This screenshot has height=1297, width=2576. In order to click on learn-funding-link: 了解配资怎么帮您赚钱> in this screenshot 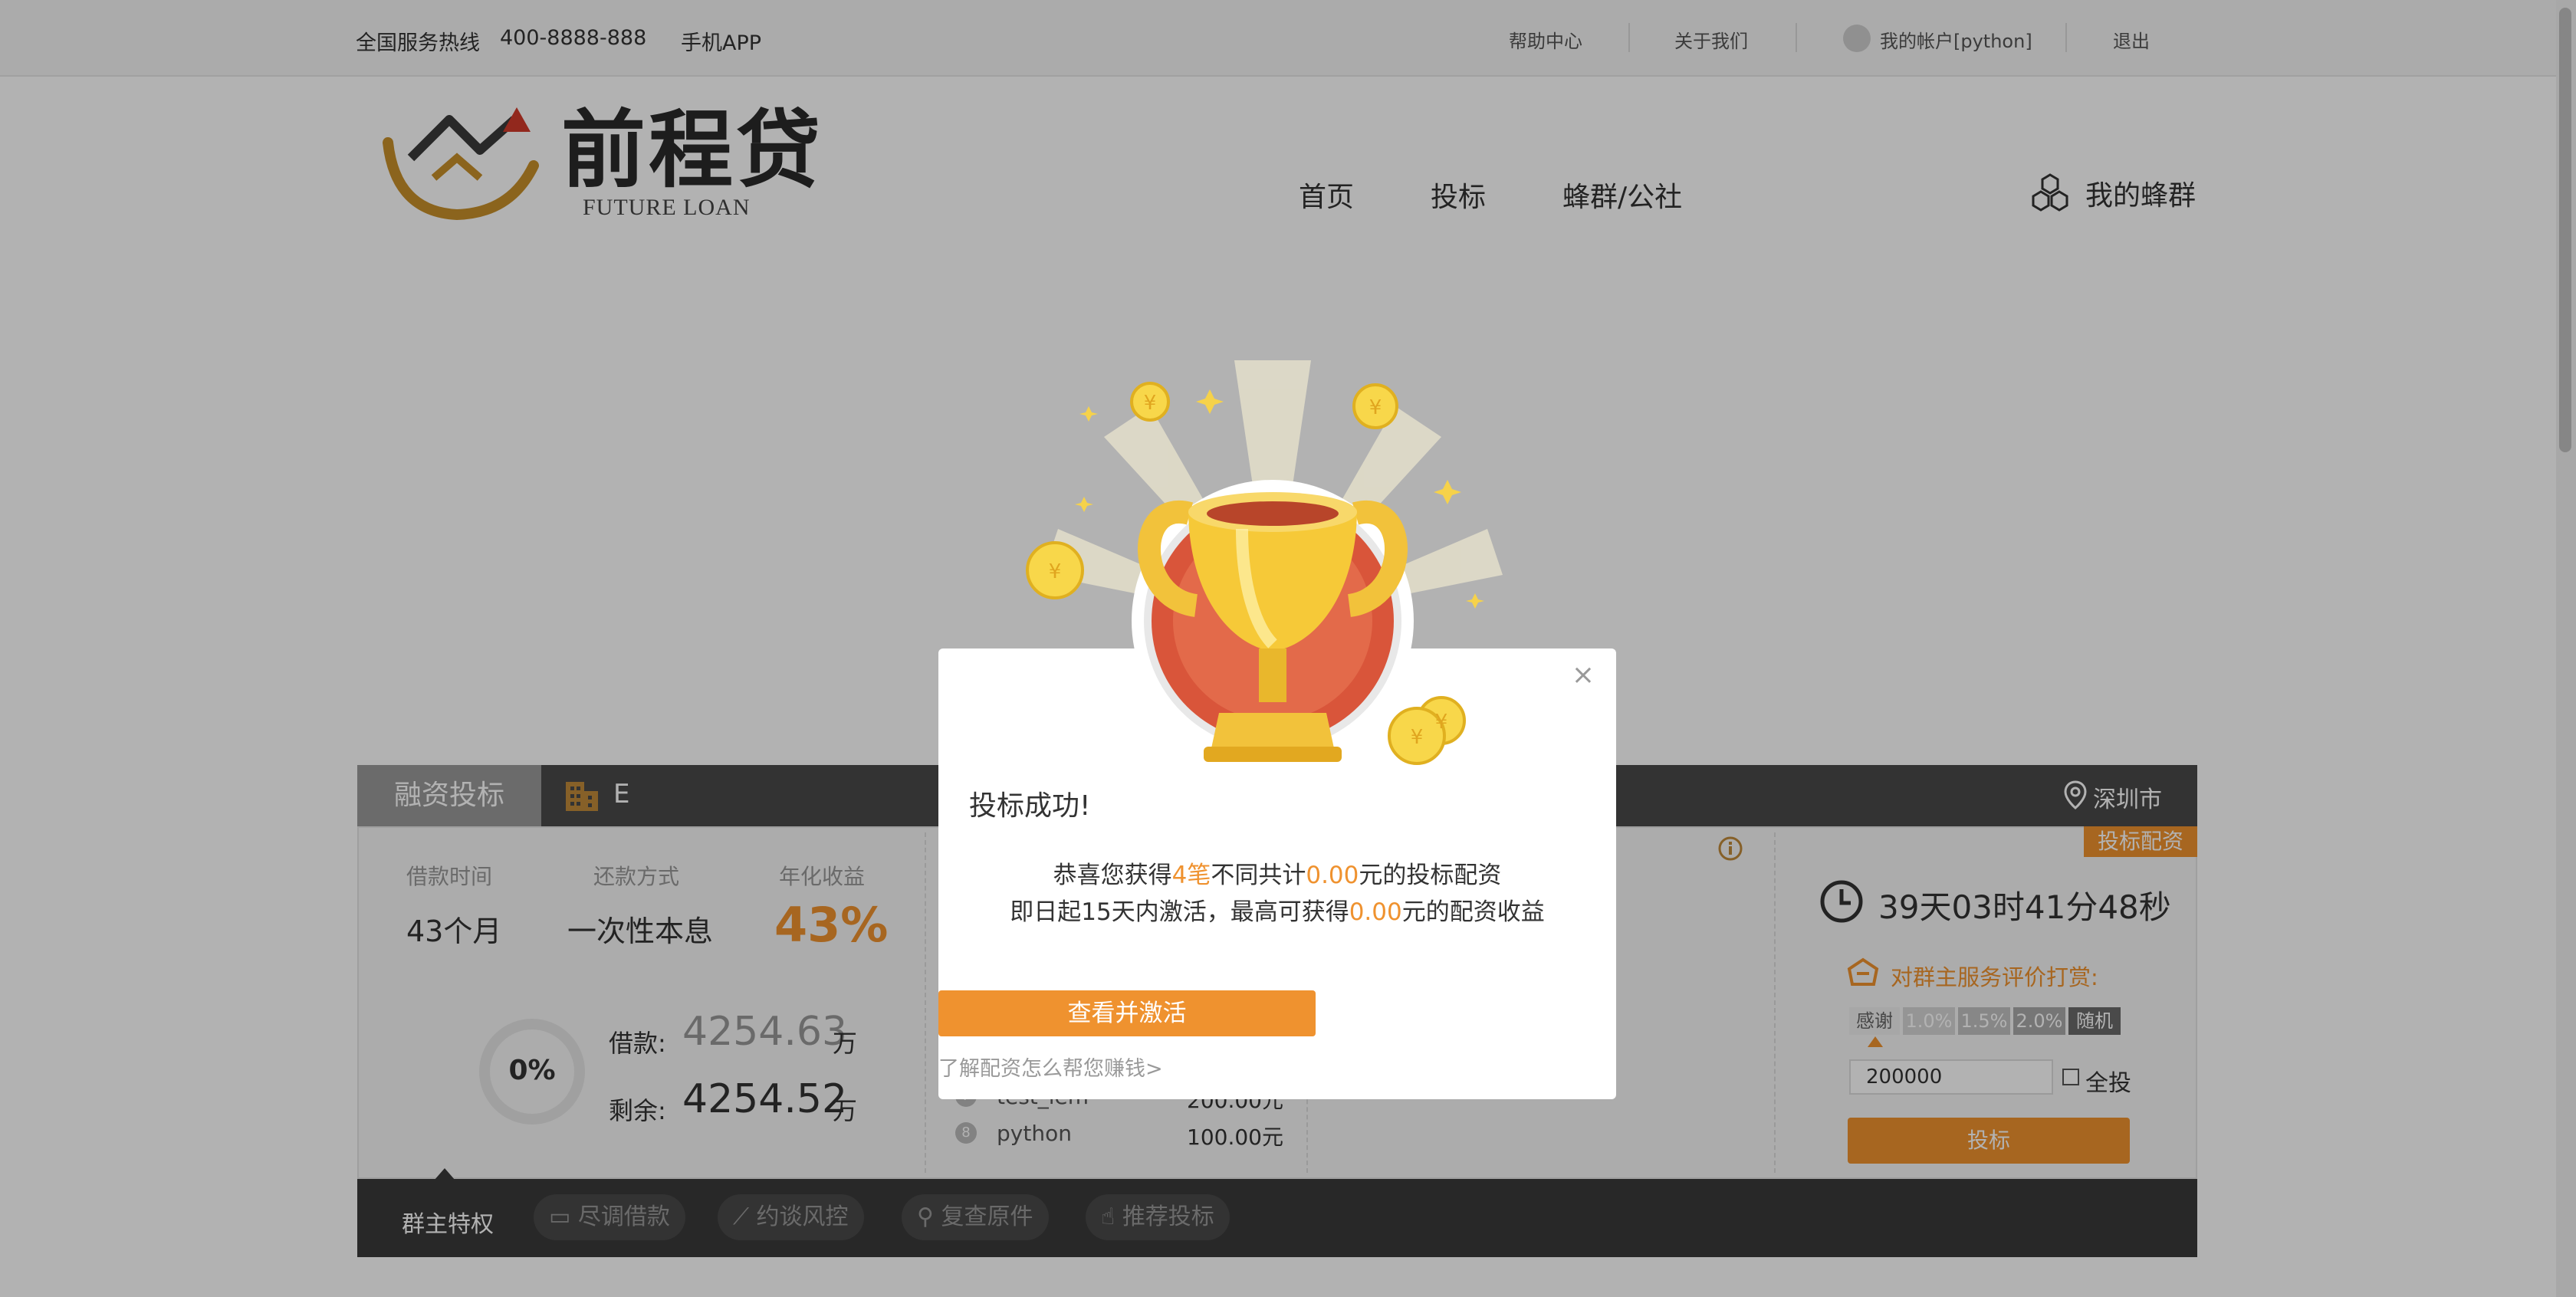, I will do `click(1050, 1067)`.